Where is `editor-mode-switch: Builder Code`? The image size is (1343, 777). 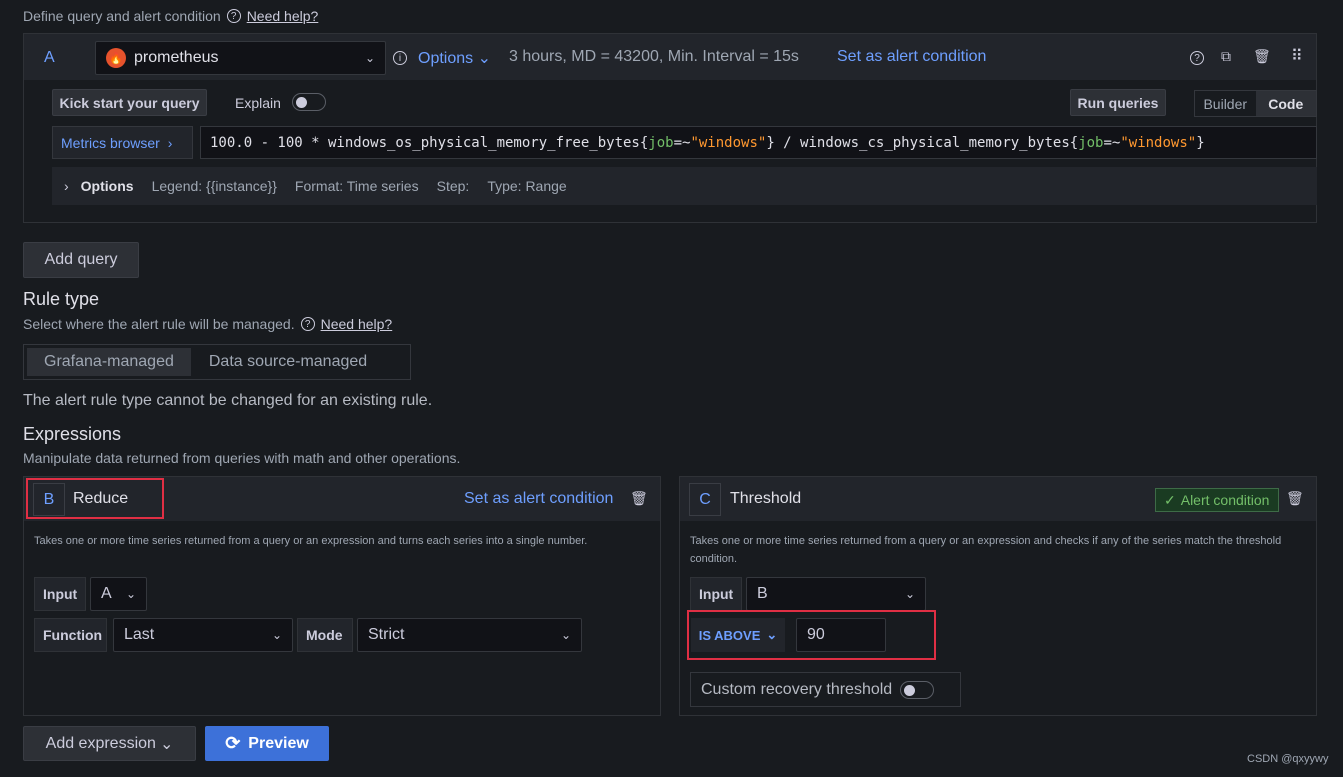
editor-mode-switch: Builder Code is located at coordinates (1255, 103).